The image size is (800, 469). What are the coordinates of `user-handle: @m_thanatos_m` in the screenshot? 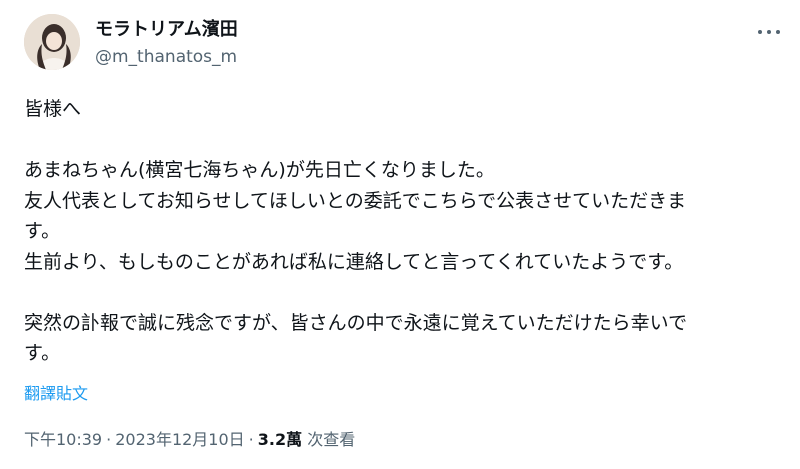 It's located at (166, 57).